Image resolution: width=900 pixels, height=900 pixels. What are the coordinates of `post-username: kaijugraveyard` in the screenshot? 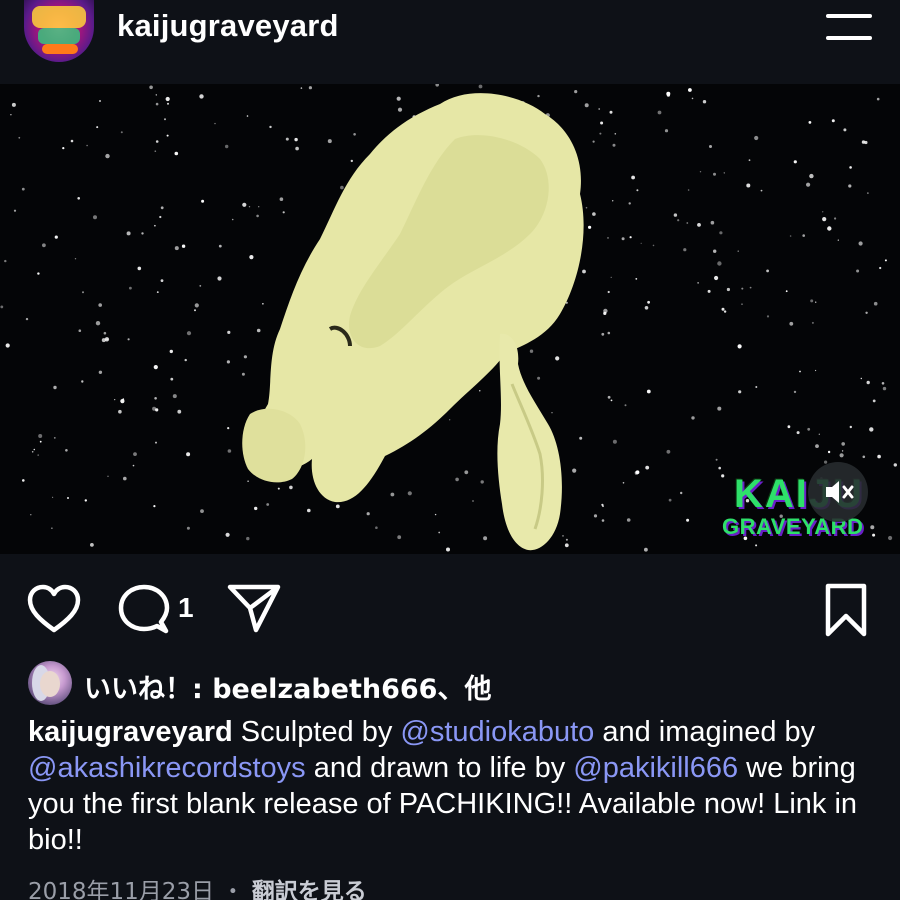 It's located at (228, 26).